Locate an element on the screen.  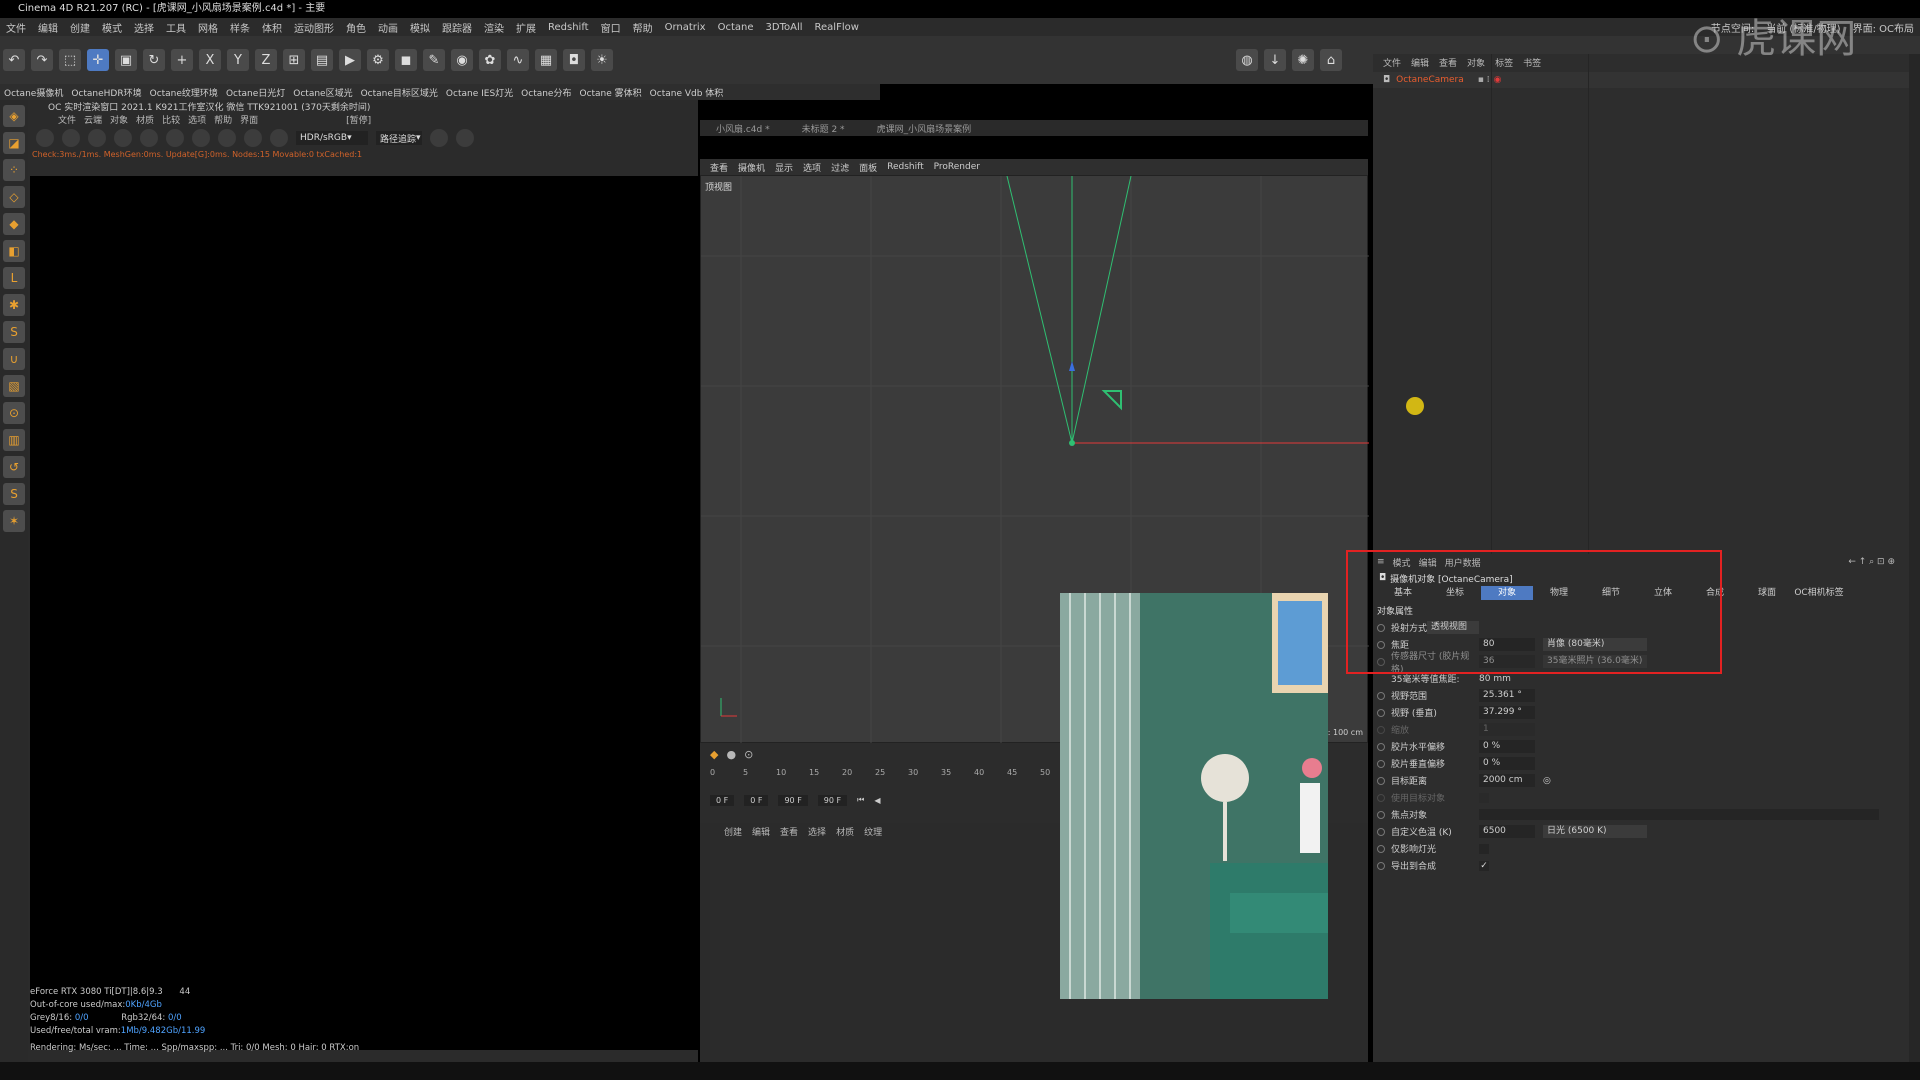
menu-item-11: 动画 is located at coordinates (388, 27).